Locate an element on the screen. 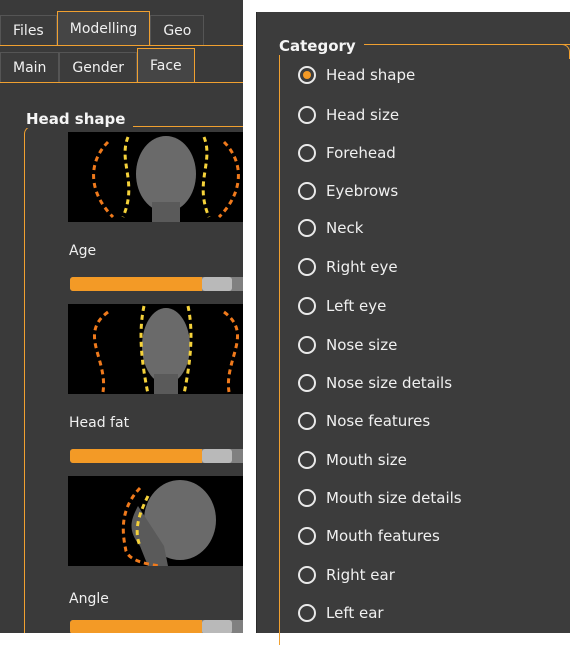 The width and height of the screenshot is (570, 645). category-option-forehead: Forehead is located at coordinates (347, 153).